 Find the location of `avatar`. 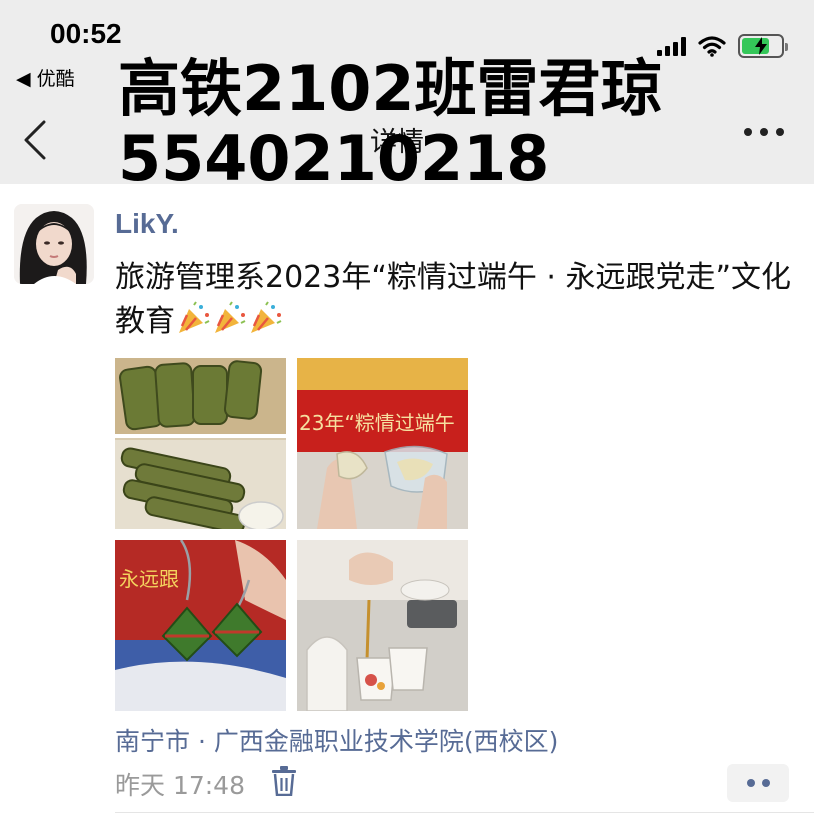

avatar is located at coordinates (54, 244).